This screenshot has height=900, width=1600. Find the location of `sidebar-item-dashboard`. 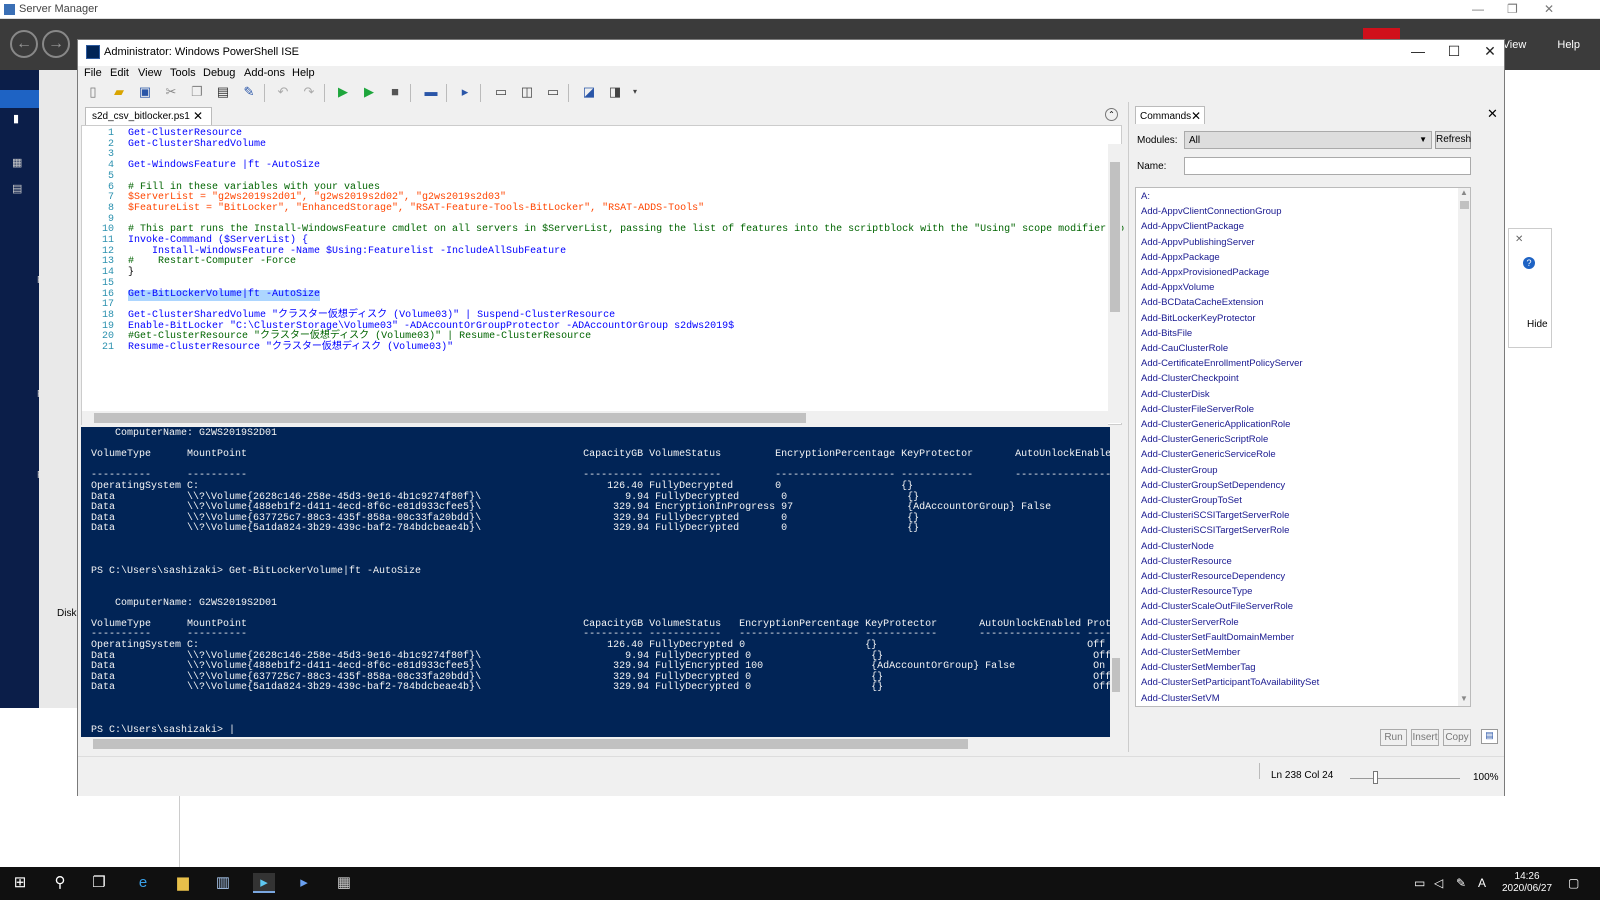

sidebar-item-dashboard is located at coordinates (19, 99).